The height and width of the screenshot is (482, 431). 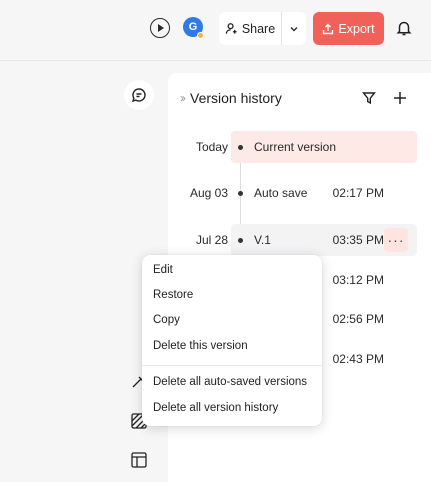 I want to click on version-row: Aug 03 Auto save 02:17 PM, so click(x=299, y=193).